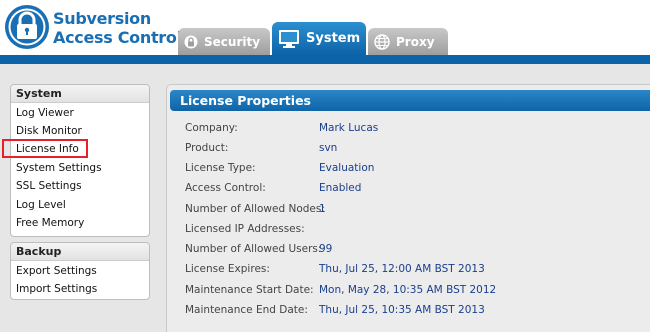  What do you see at coordinates (402, 310) in the screenshot?
I see `prop-value-maintenance-end: Thu, Jul 25, 10:35 AM BST 2013` at bounding box center [402, 310].